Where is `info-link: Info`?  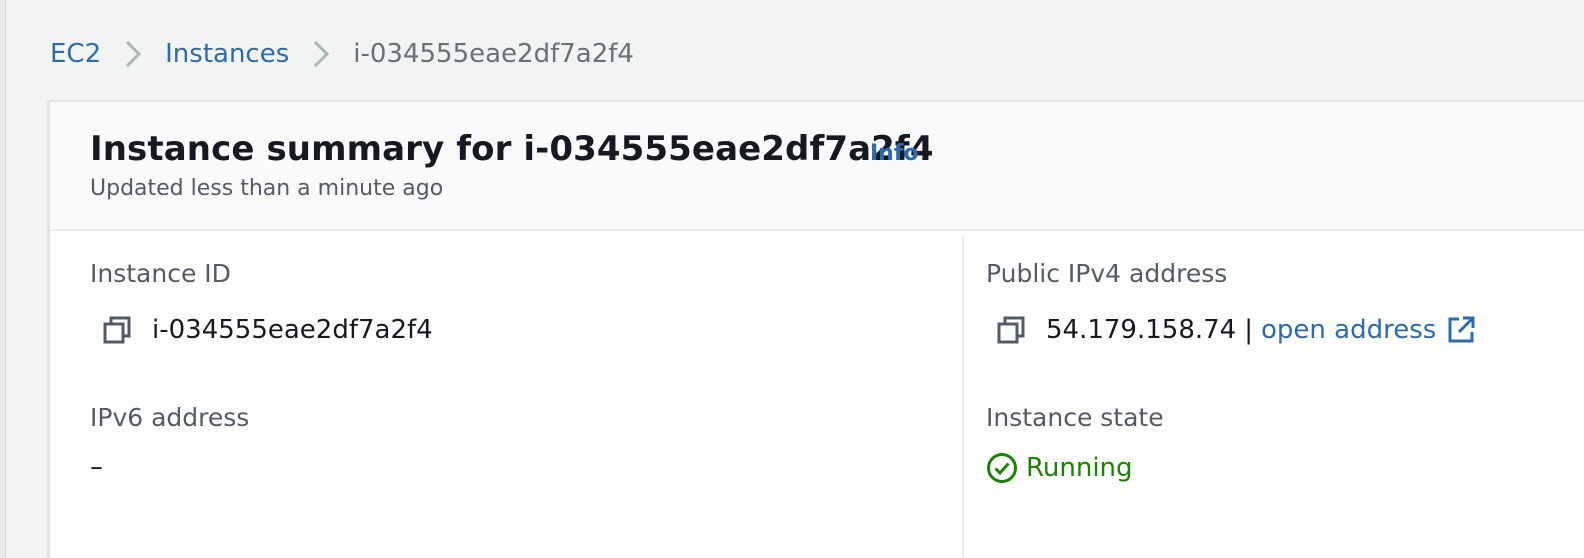
info-link: Info is located at coordinates (894, 153).